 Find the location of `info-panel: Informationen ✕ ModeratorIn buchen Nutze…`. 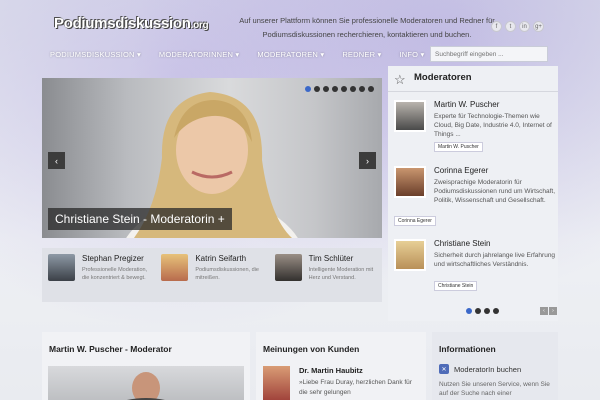

info-panel: Informationen ✕ ModeratorIn buchen Nutze… is located at coordinates (495, 366).